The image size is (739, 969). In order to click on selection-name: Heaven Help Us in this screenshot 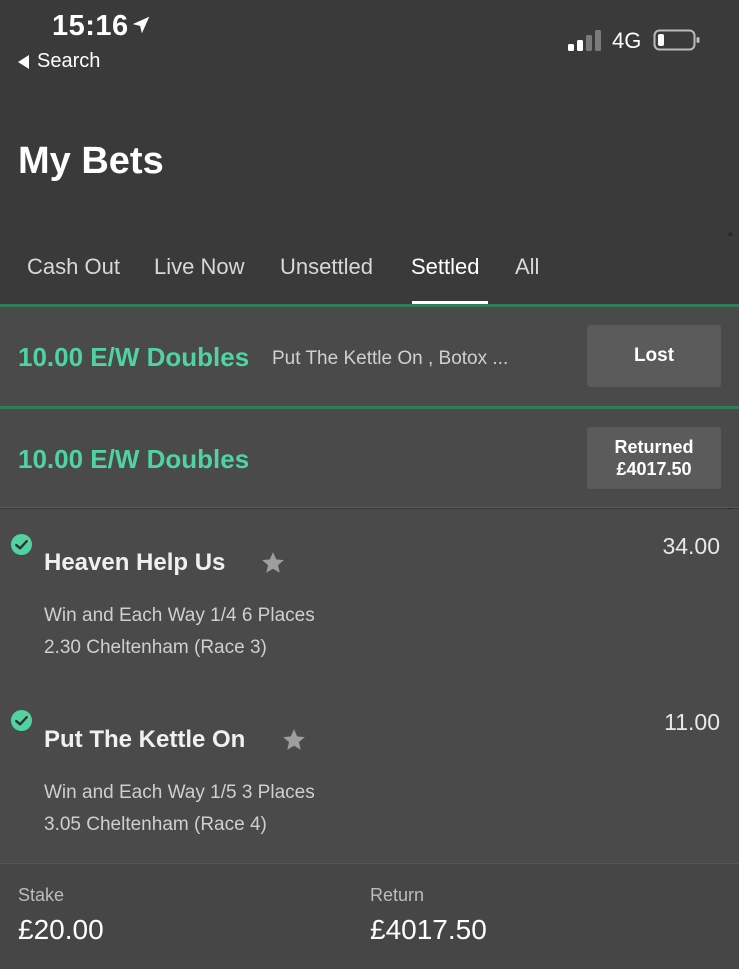, I will do `click(135, 562)`.